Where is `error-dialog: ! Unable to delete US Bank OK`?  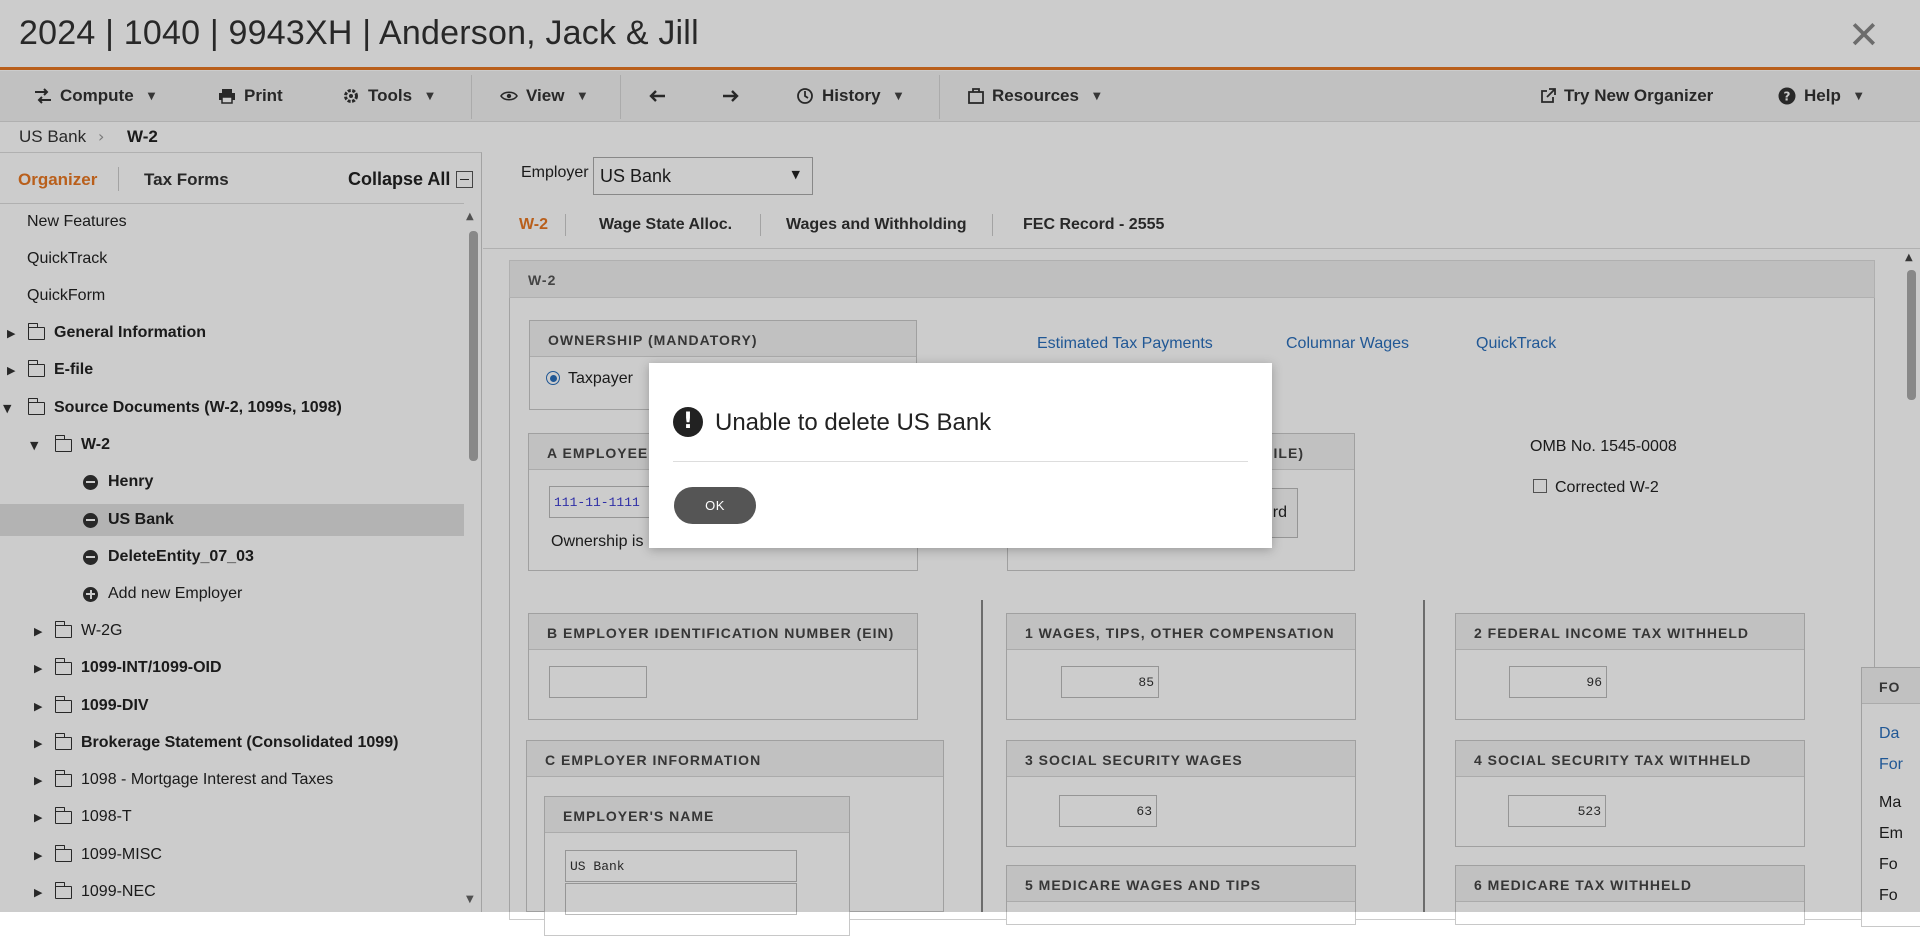 error-dialog: ! Unable to delete US Bank OK is located at coordinates (960, 455).